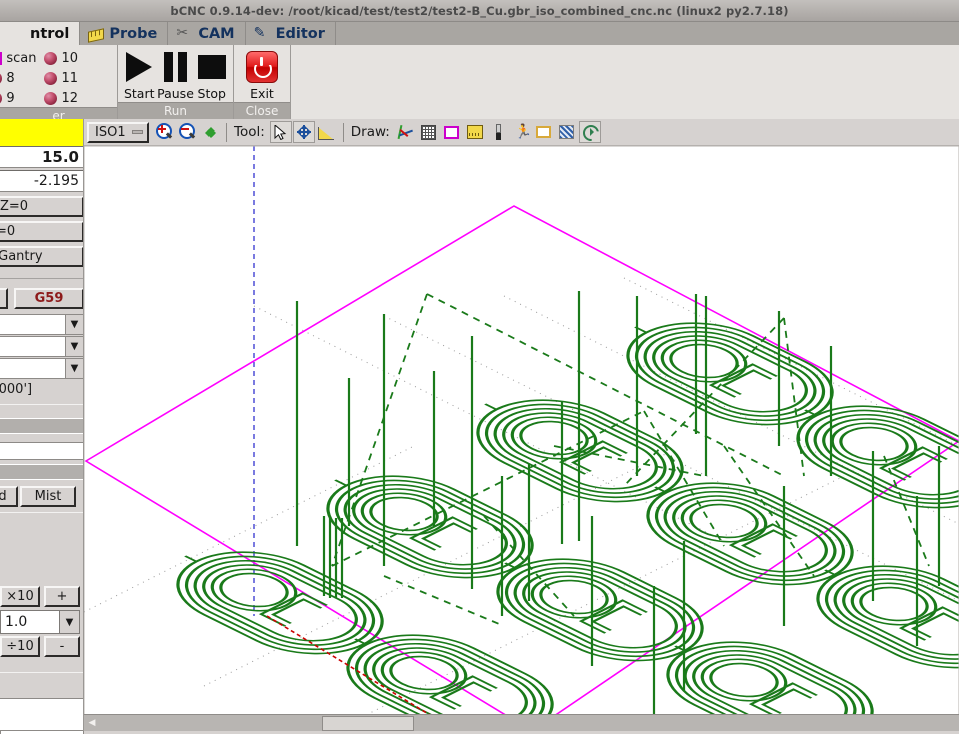  I want to click on control-sidebar: 15.0 -2.195 Z=0 =0 e Gantry 58 G59 ▼, so click(42, 438).